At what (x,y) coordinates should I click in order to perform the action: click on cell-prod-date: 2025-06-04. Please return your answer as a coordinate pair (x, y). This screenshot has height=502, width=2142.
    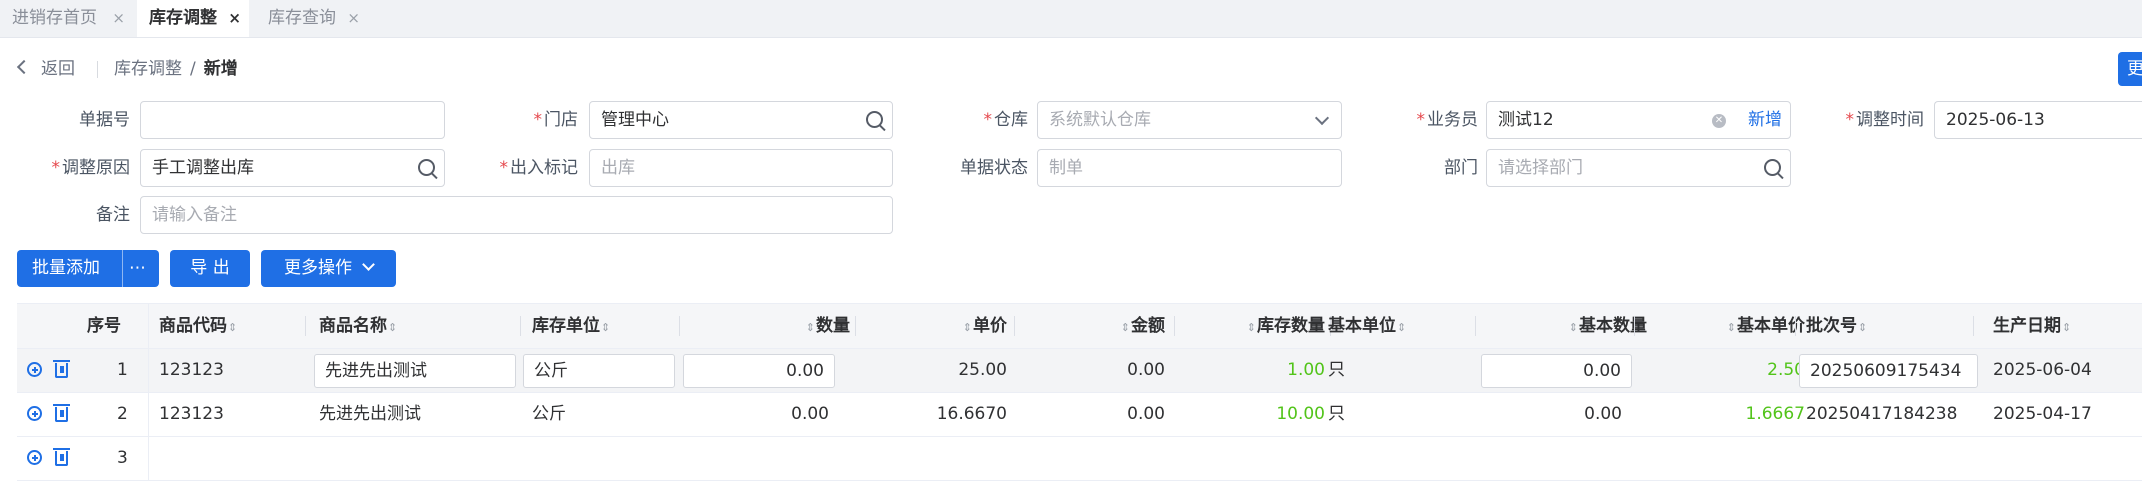
    Looking at the image, I should click on (2042, 370).